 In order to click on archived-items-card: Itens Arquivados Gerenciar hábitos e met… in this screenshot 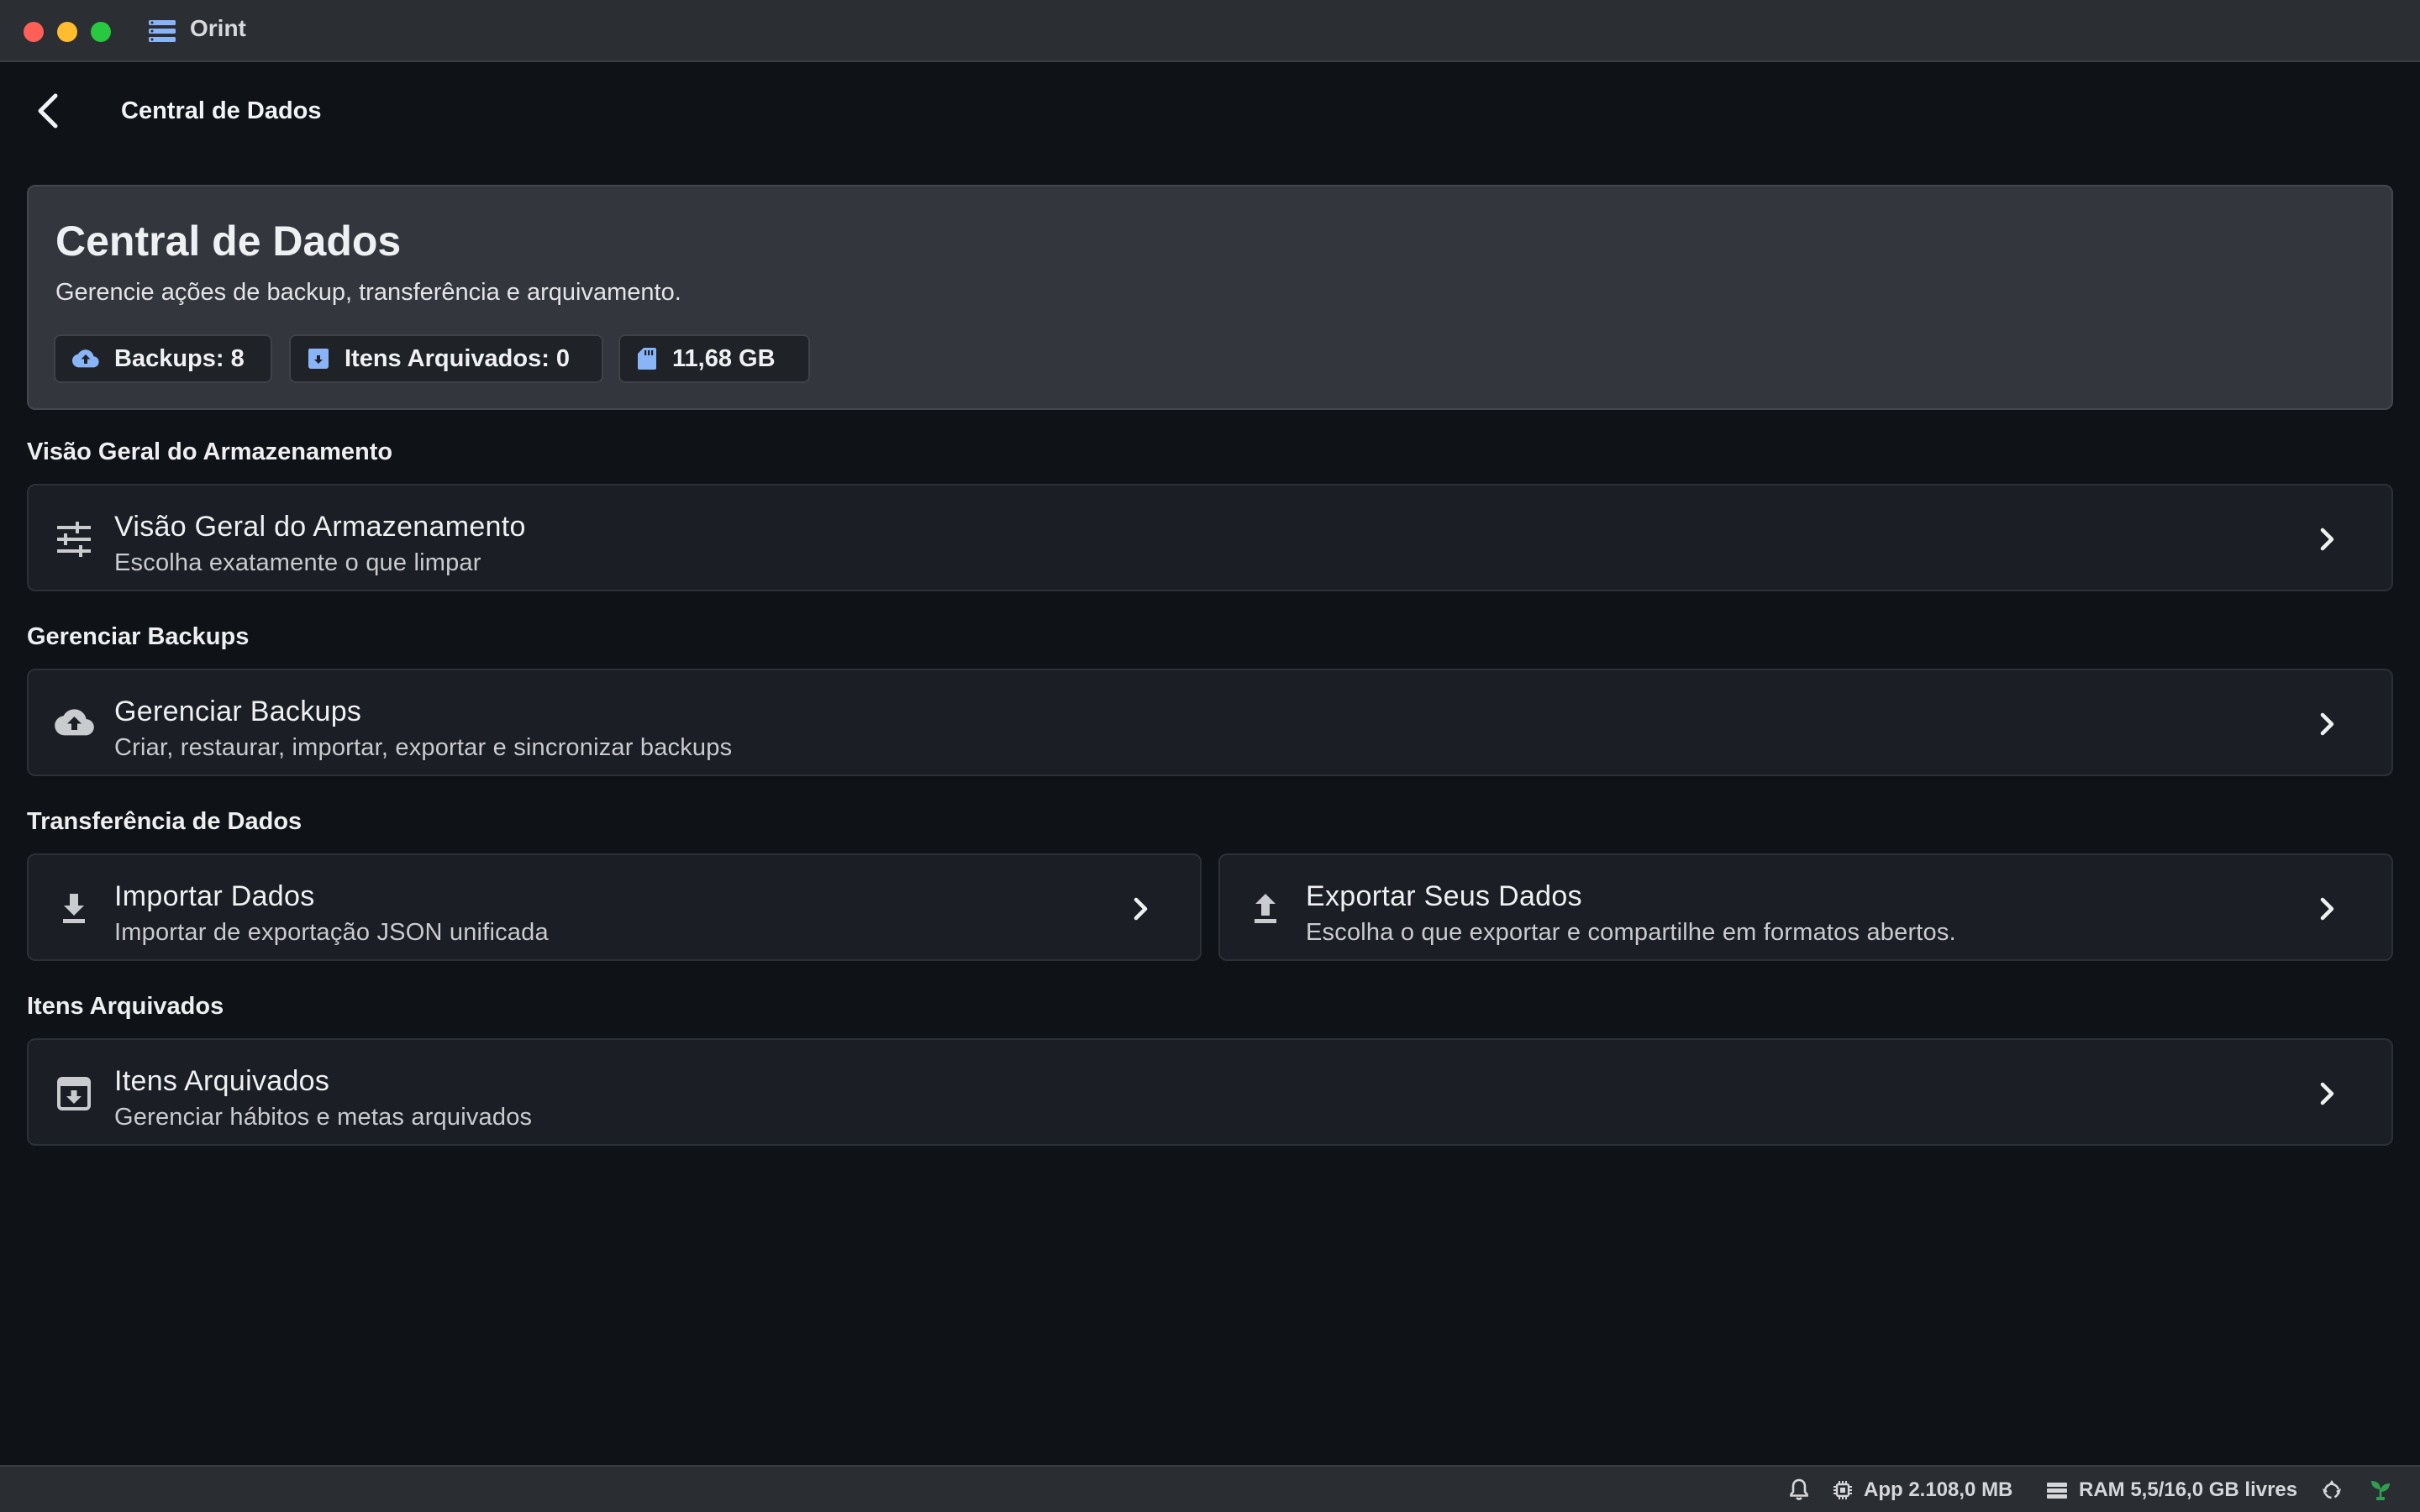, I will do `click(1210, 1092)`.